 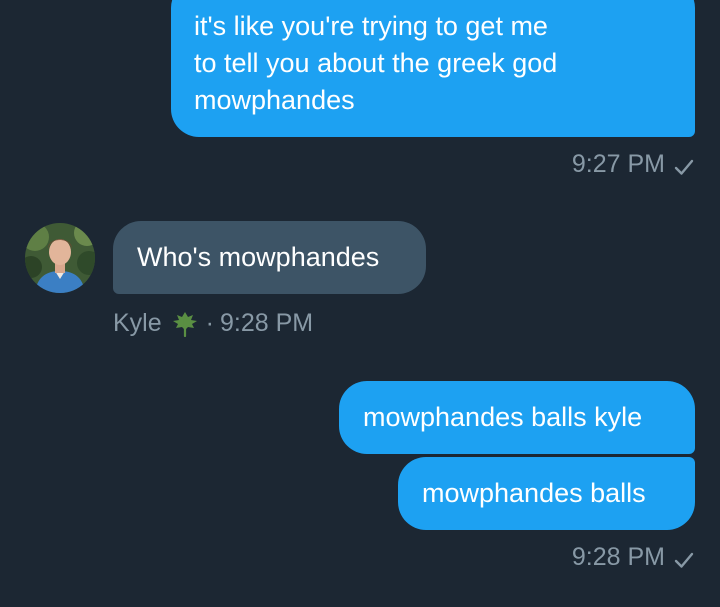 I want to click on message-meta: 9:27 PM, so click(x=633, y=164).